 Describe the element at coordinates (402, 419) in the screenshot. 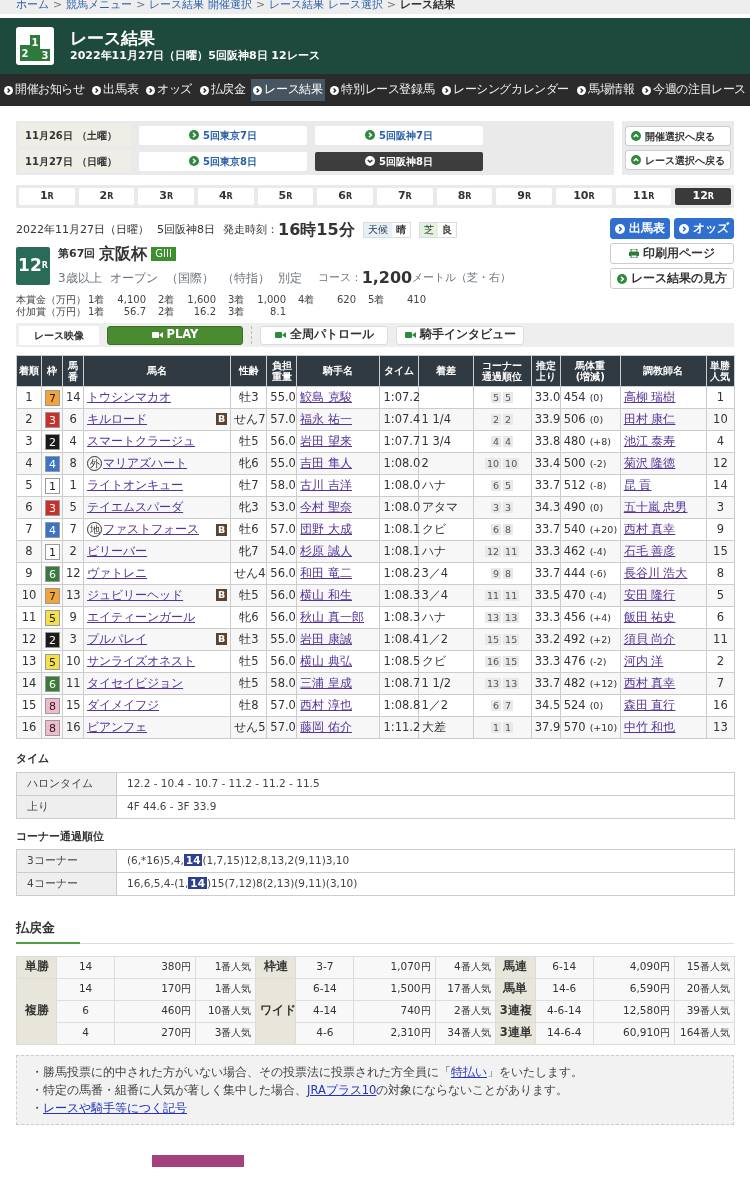

I see `finish-time: 1:07.4` at that location.